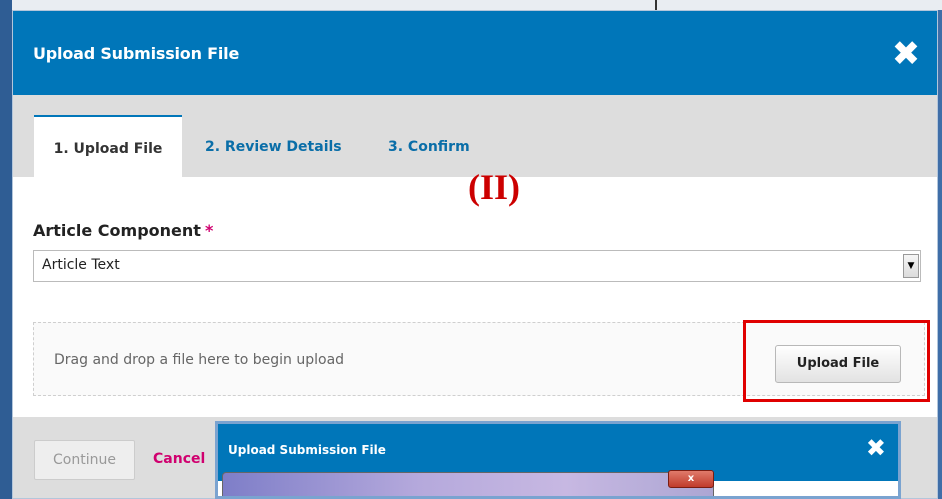  Describe the element at coordinates (209, 230) in the screenshot. I see `required-marker: *` at that location.